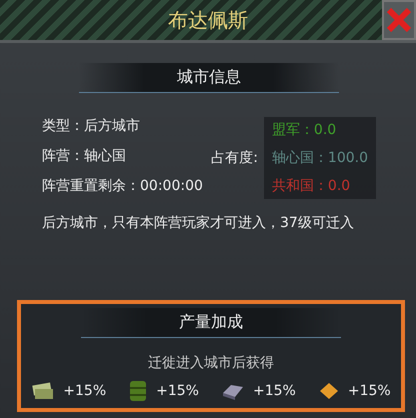 Image resolution: width=416 pixels, height=418 pixels. I want to click on gem-icon, so click(329, 391).